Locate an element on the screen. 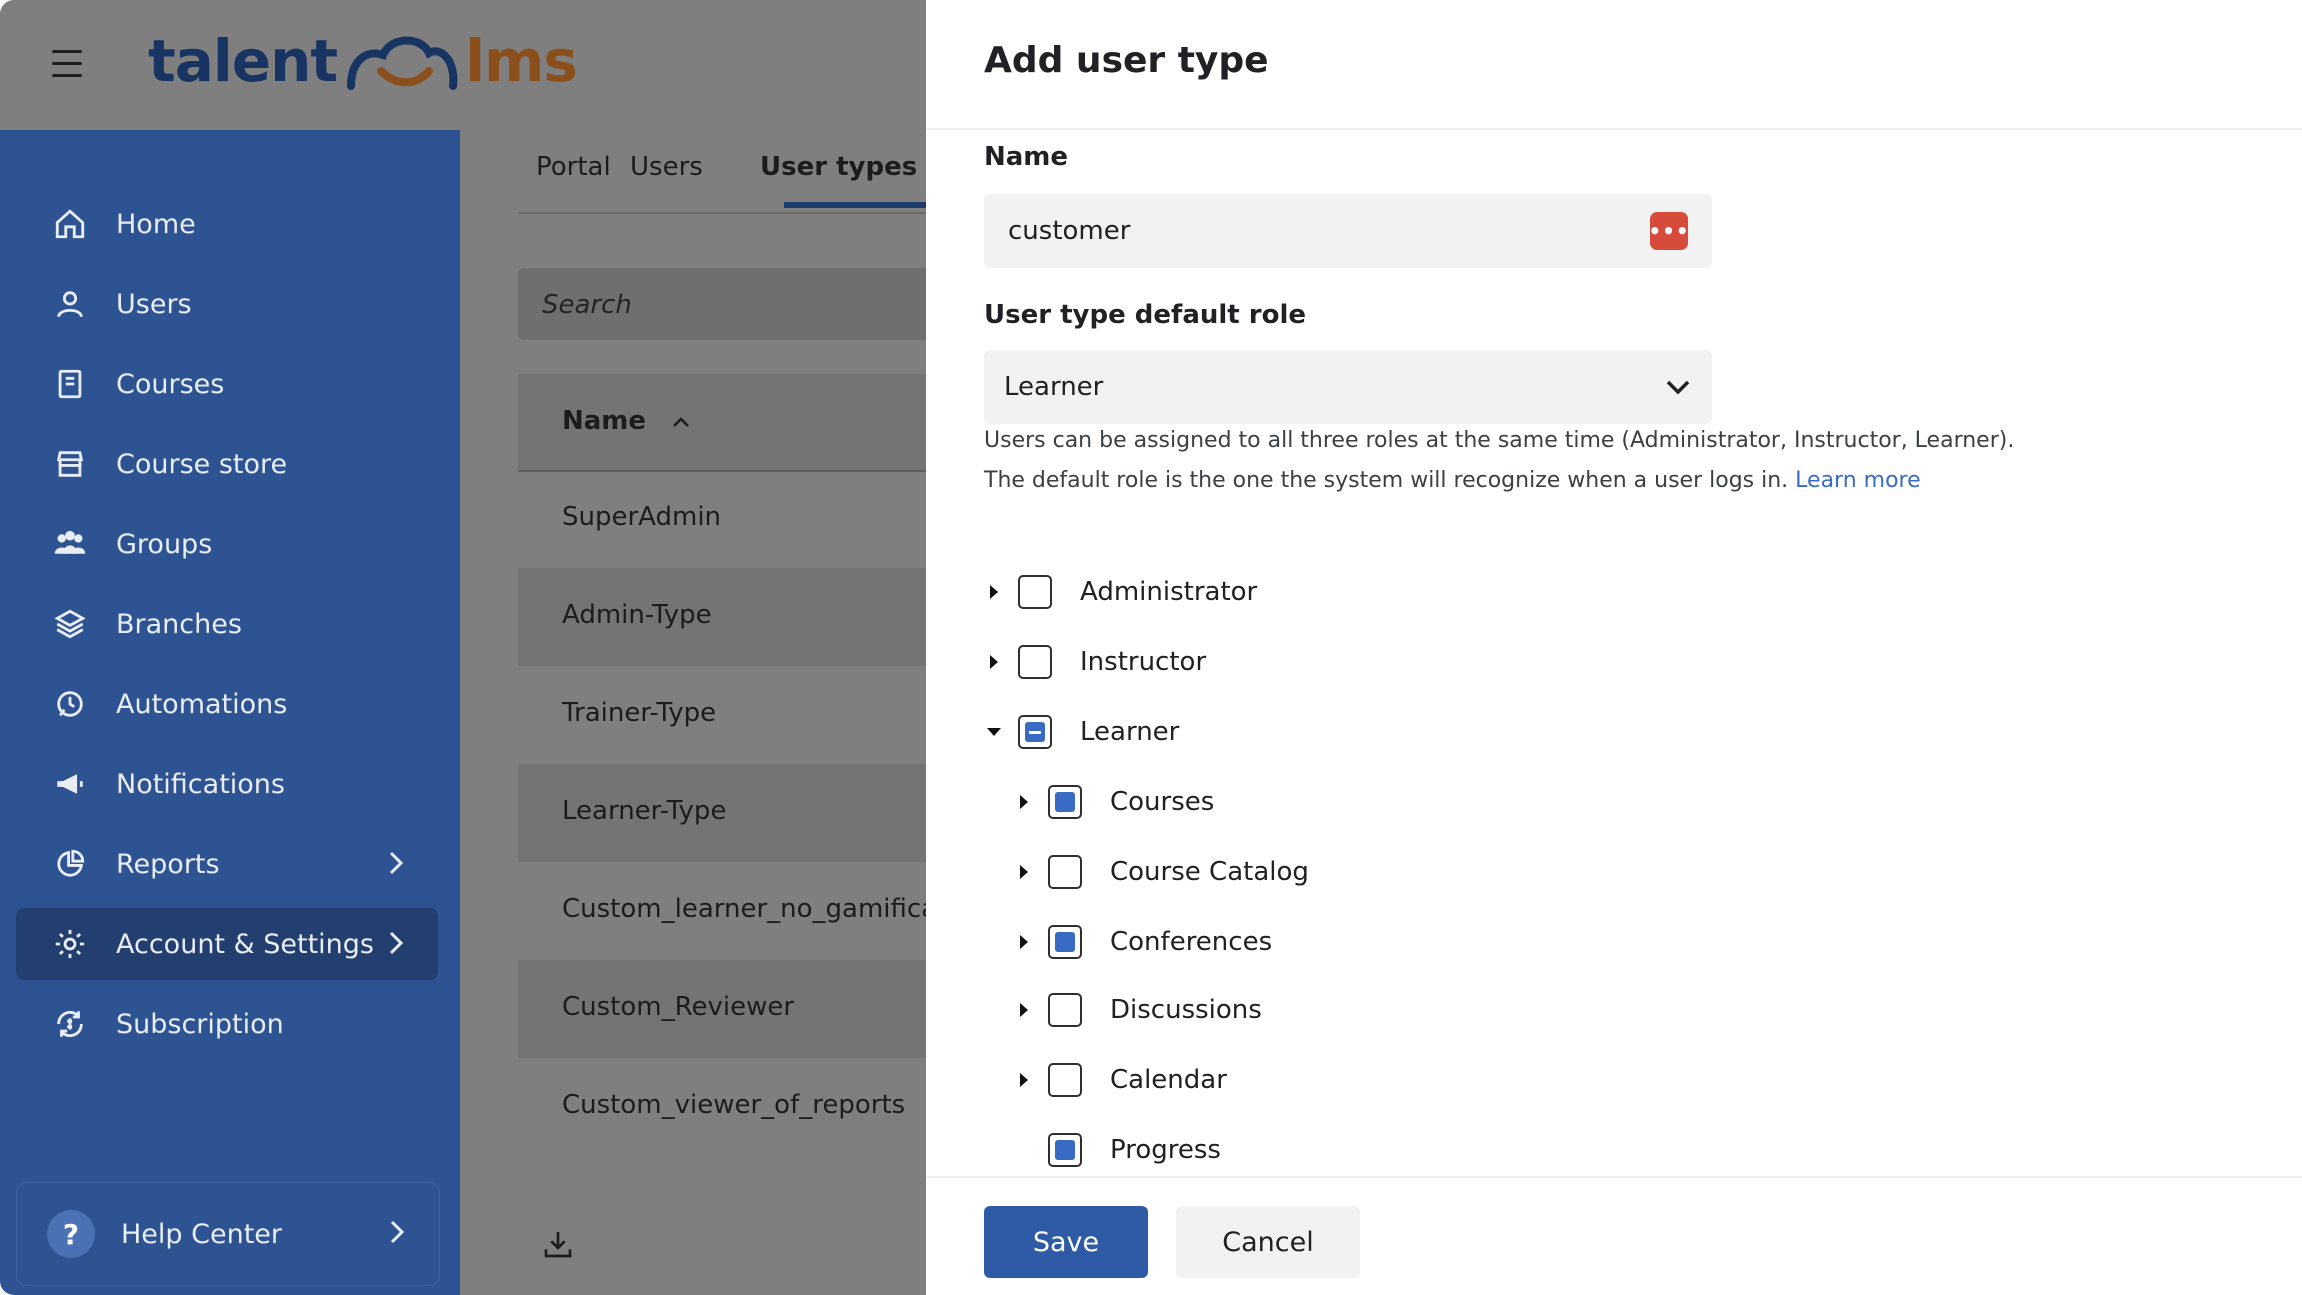  table-row: Custom_Reviewer is located at coordinates (728, 1009).